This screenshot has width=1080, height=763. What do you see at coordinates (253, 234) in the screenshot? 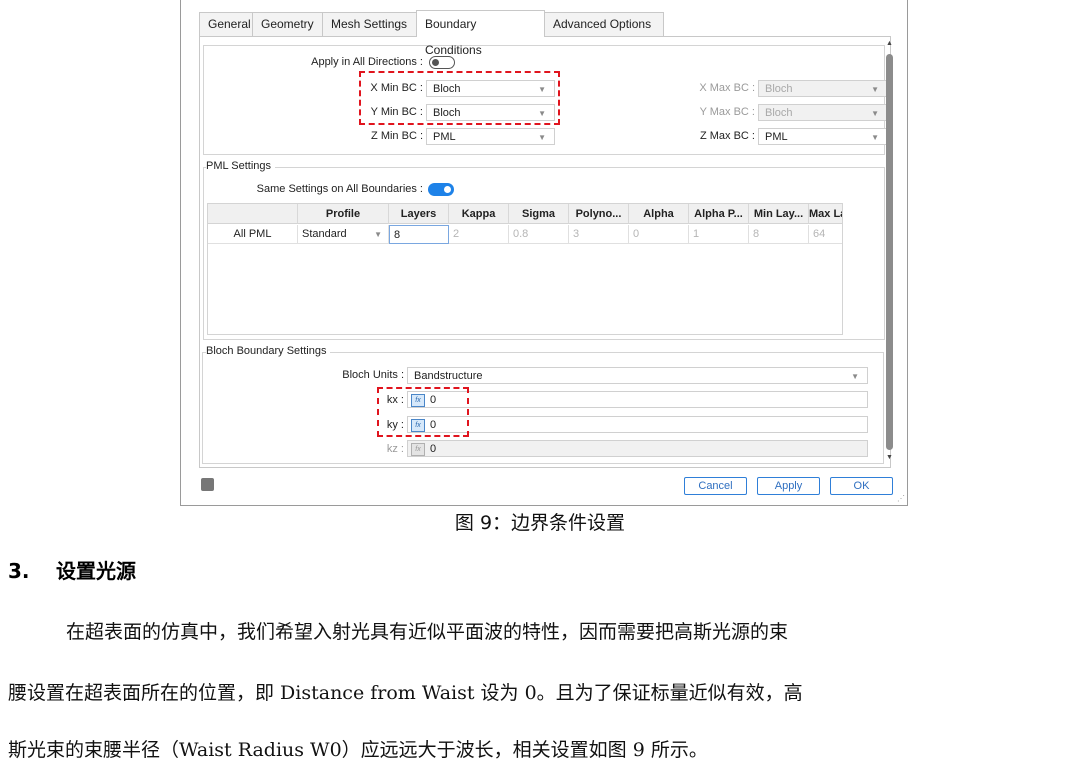
I see `table-row-label: All PML` at bounding box center [253, 234].